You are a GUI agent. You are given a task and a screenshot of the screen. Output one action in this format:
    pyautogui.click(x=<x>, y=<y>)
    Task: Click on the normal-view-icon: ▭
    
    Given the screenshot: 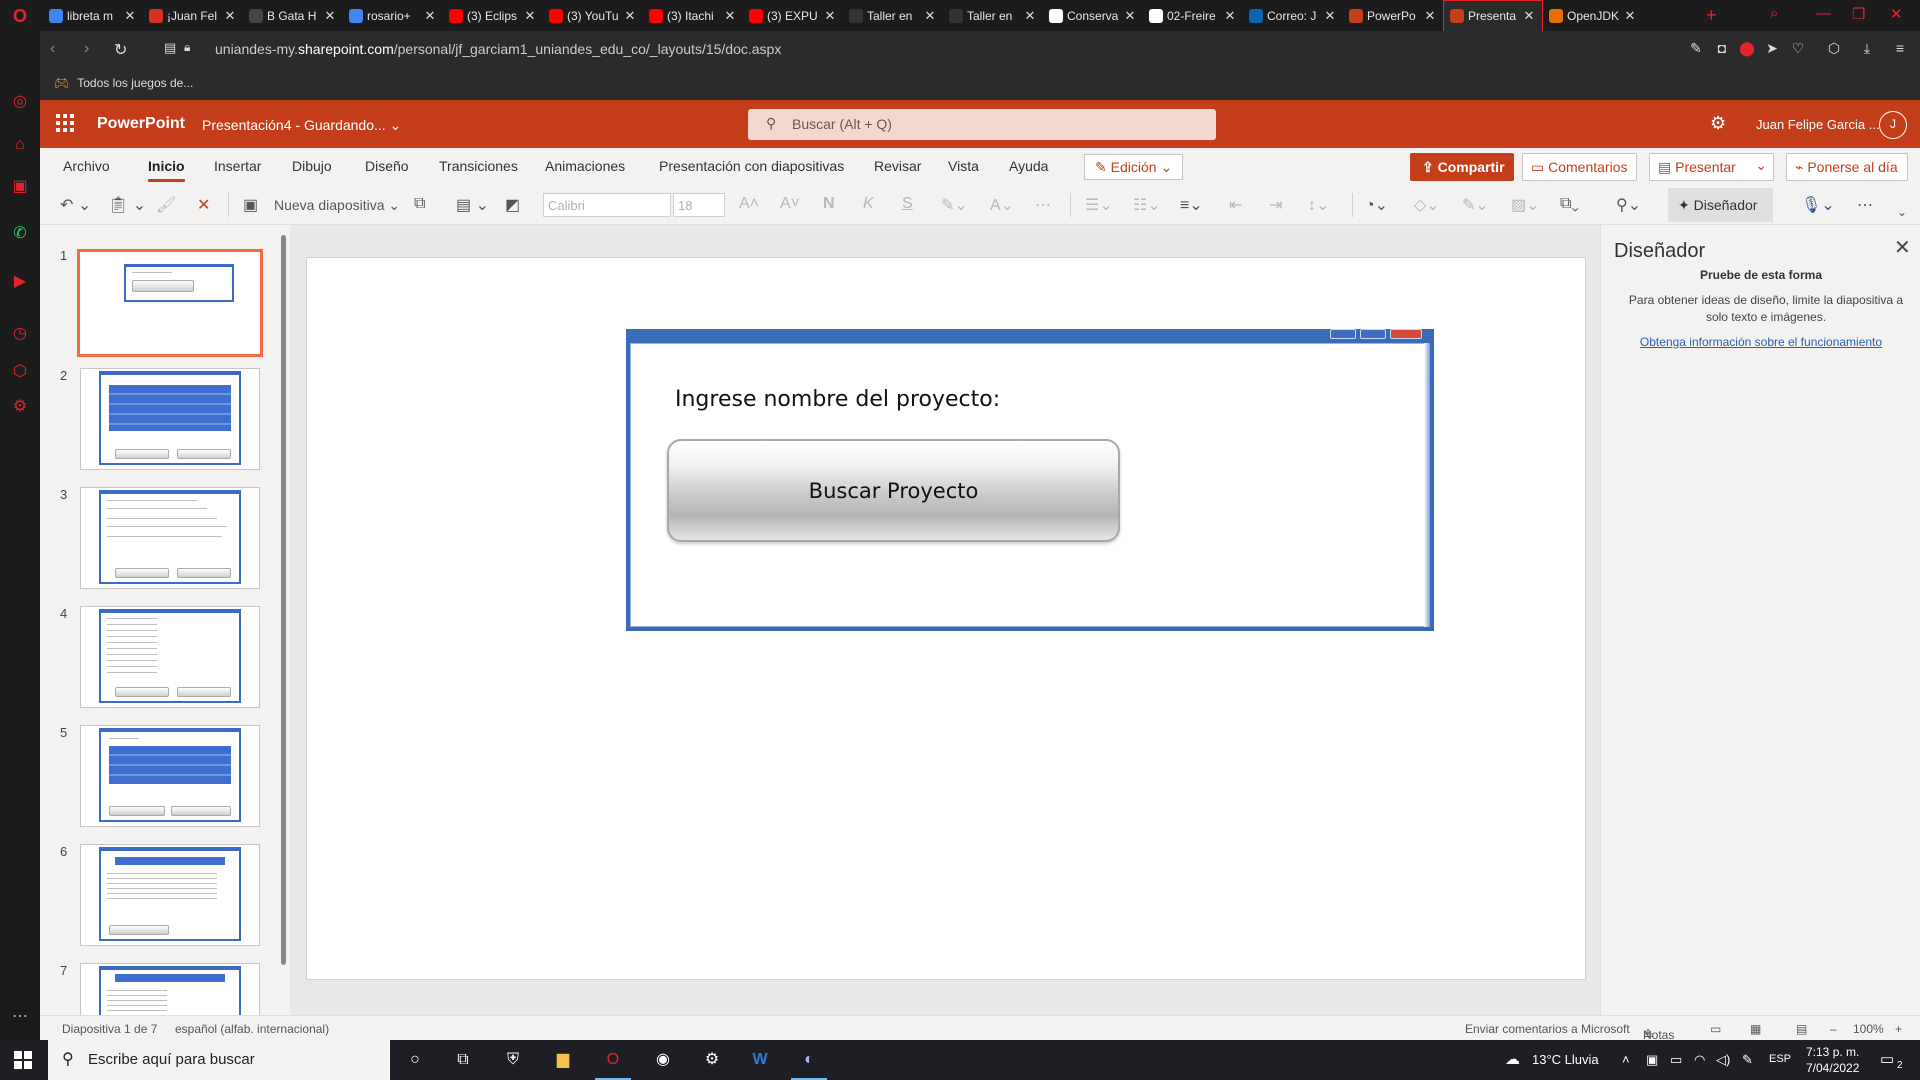 What is the action you would take?
    pyautogui.click(x=1715, y=1029)
    